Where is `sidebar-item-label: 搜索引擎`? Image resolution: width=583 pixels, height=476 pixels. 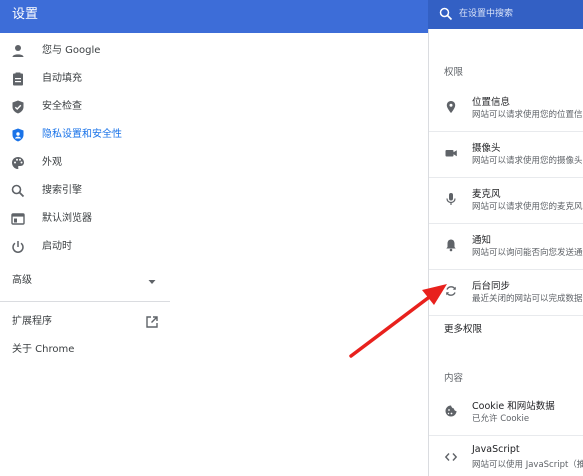 sidebar-item-label: 搜索引擎 is located at coordinates (62, 190).